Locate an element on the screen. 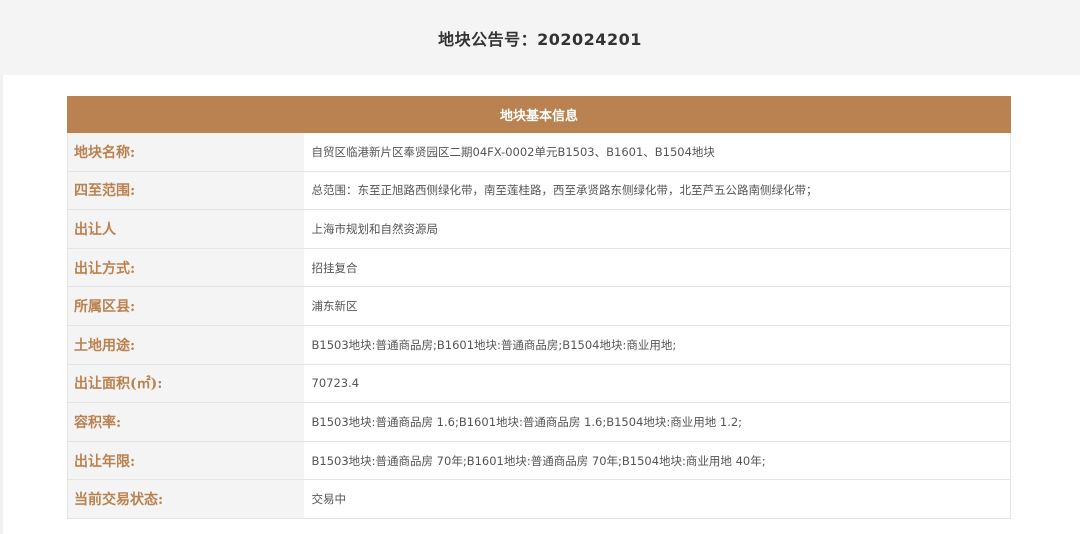 The width and height of the screenshot is (1080, 534). row-district: 所属区县: 浦东新区 is located at coordinates (539, 306).